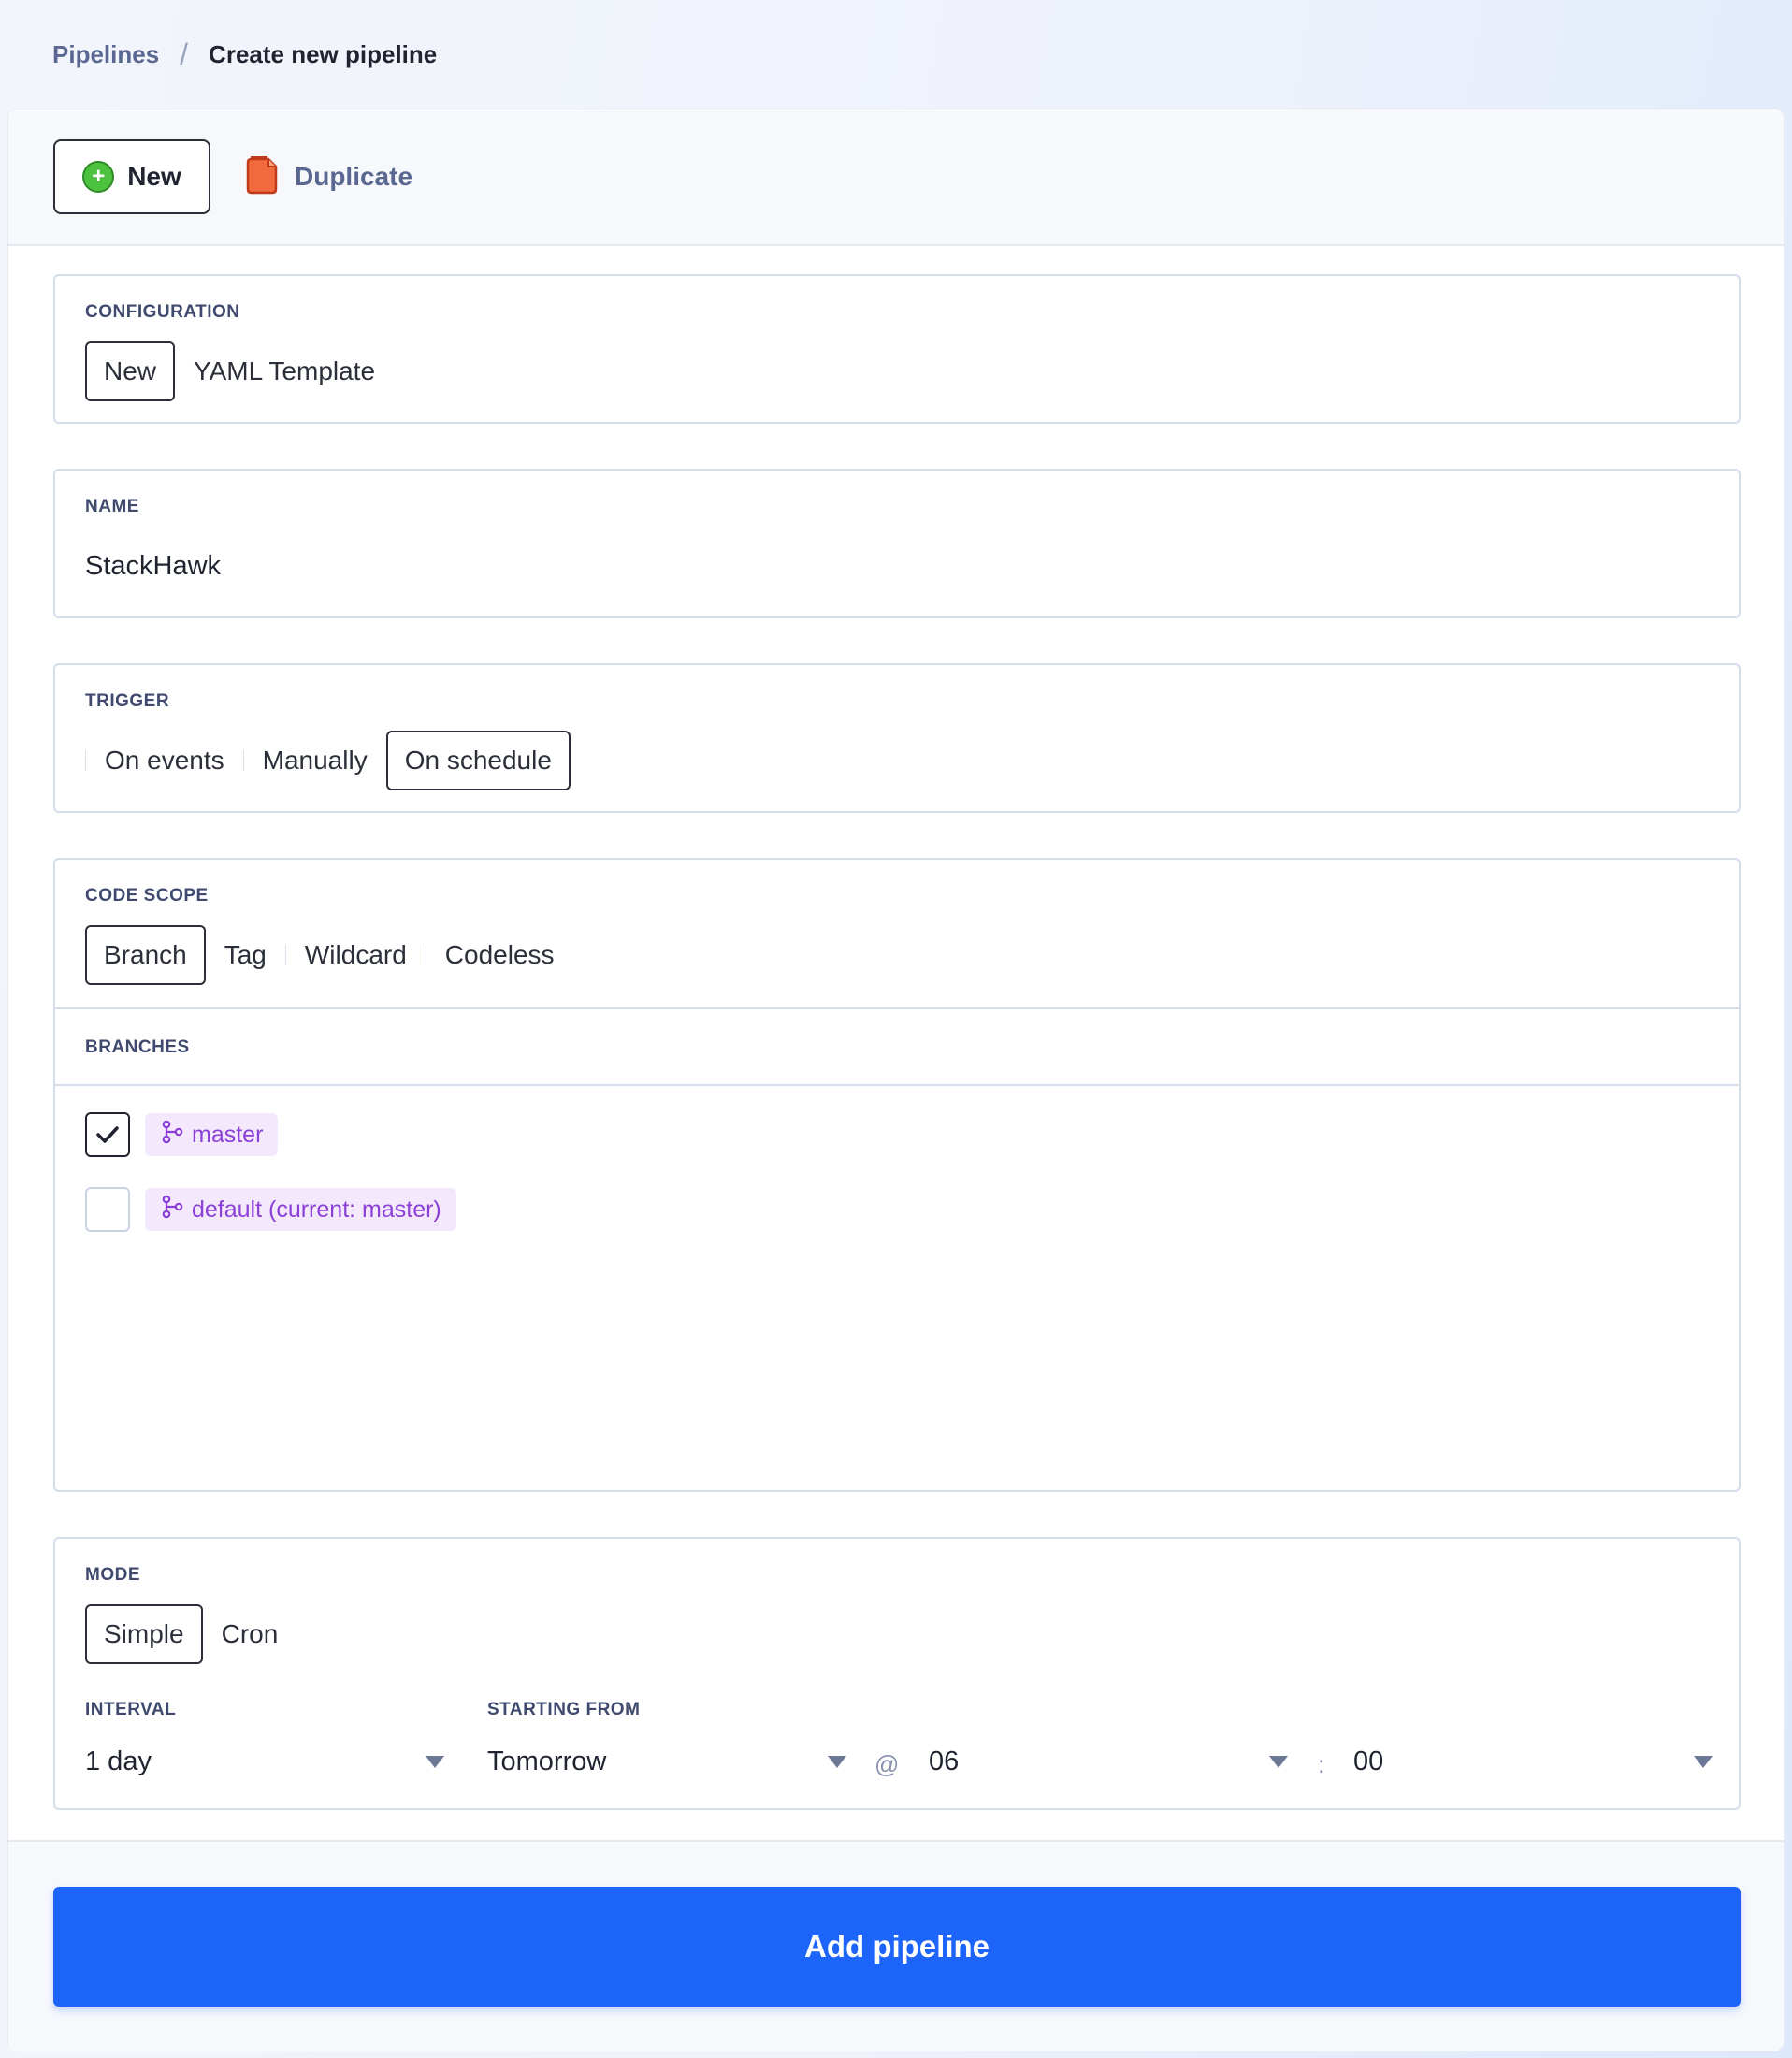 The image size is (1792, 2058). I want to click on configuration-section: CONFIGURATION New YAML Template, so click(897, 349).